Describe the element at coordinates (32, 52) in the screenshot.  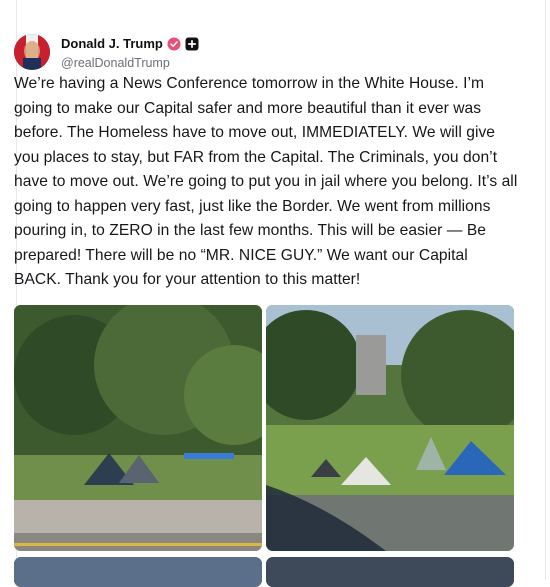
I see `avatar` at that location.